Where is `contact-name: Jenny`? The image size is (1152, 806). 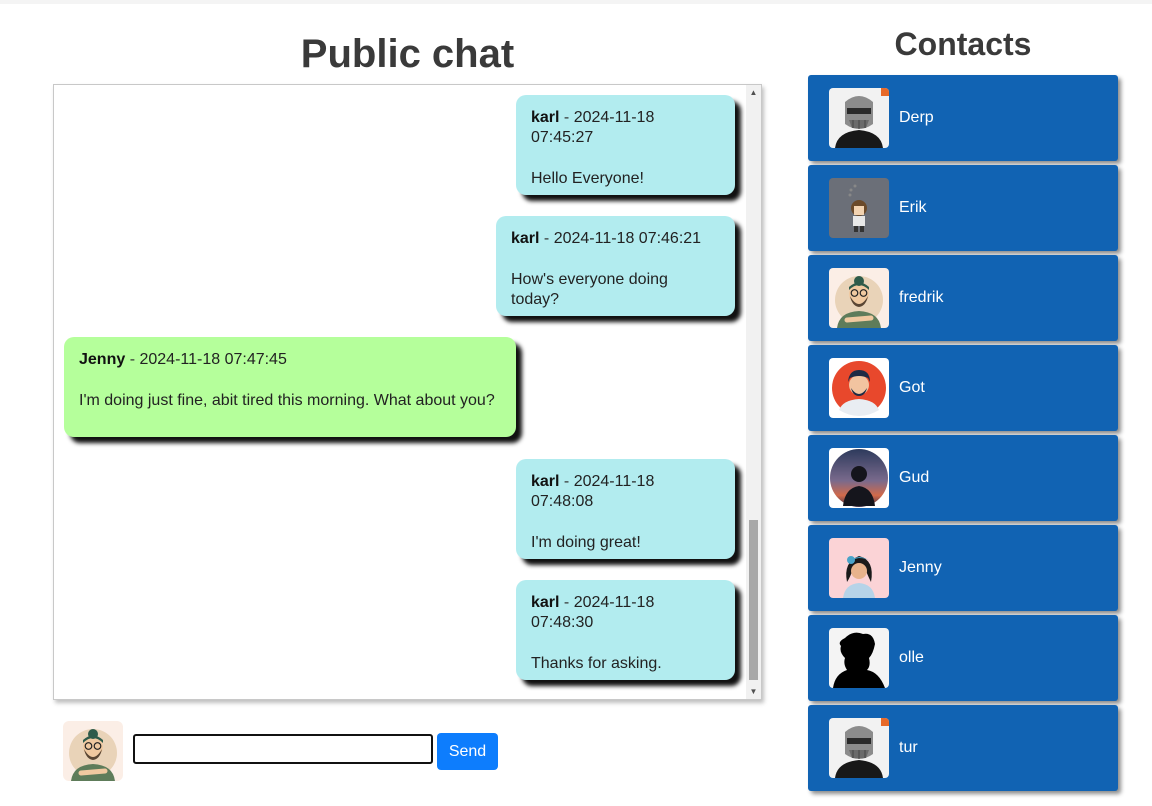 contact-name: Jenny is located at coordinates (920, 567).